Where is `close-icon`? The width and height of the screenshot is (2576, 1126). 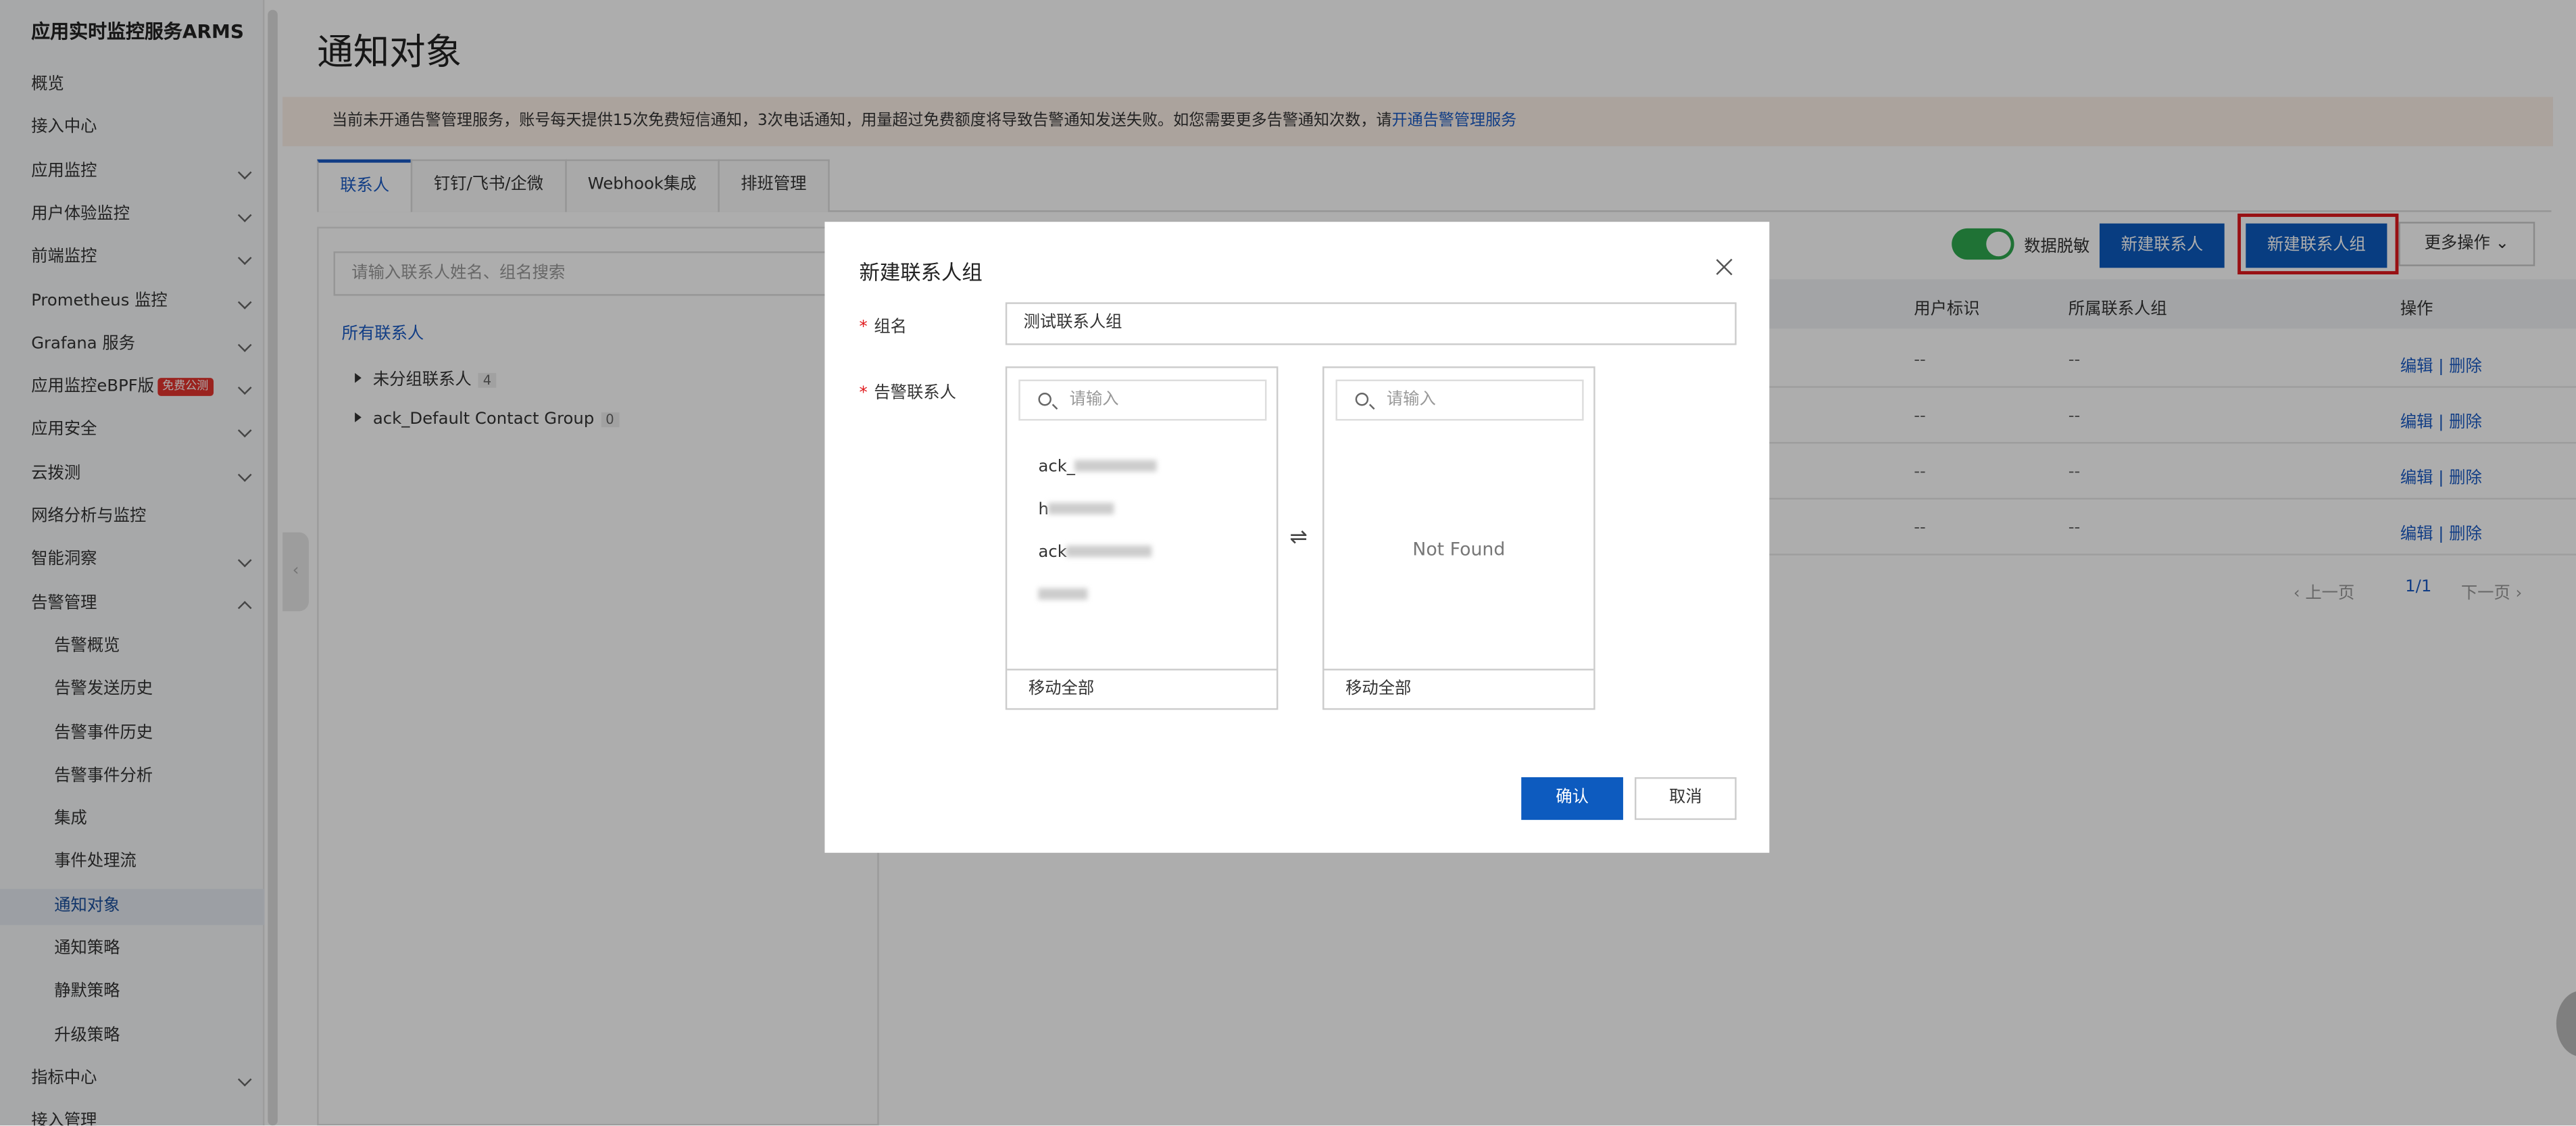 close-icon is located at coordinates (1725, 268).